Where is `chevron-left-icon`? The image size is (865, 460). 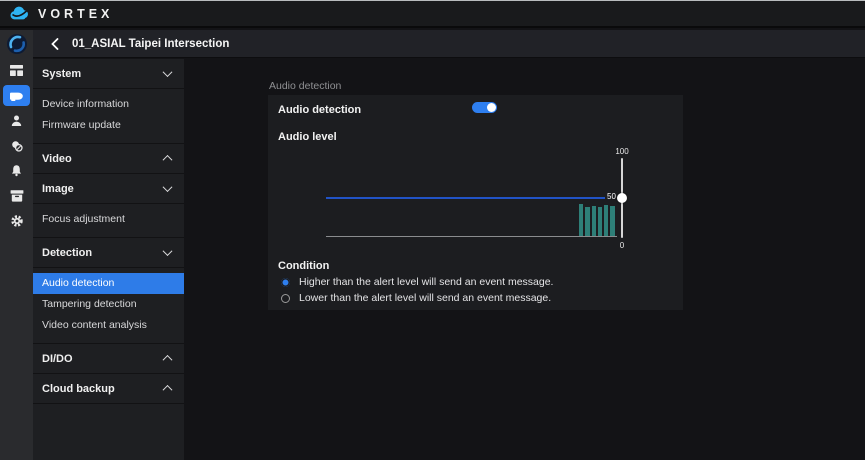
chevron-left-icon is located at coordinates (55, 43).